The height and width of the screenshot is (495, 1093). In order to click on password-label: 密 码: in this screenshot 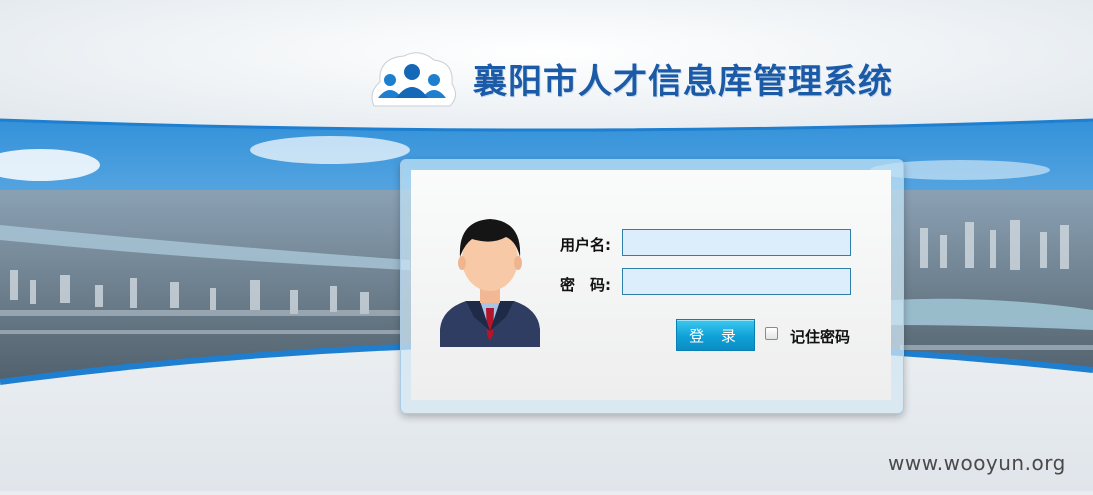, I will do `click(585, 285)`.